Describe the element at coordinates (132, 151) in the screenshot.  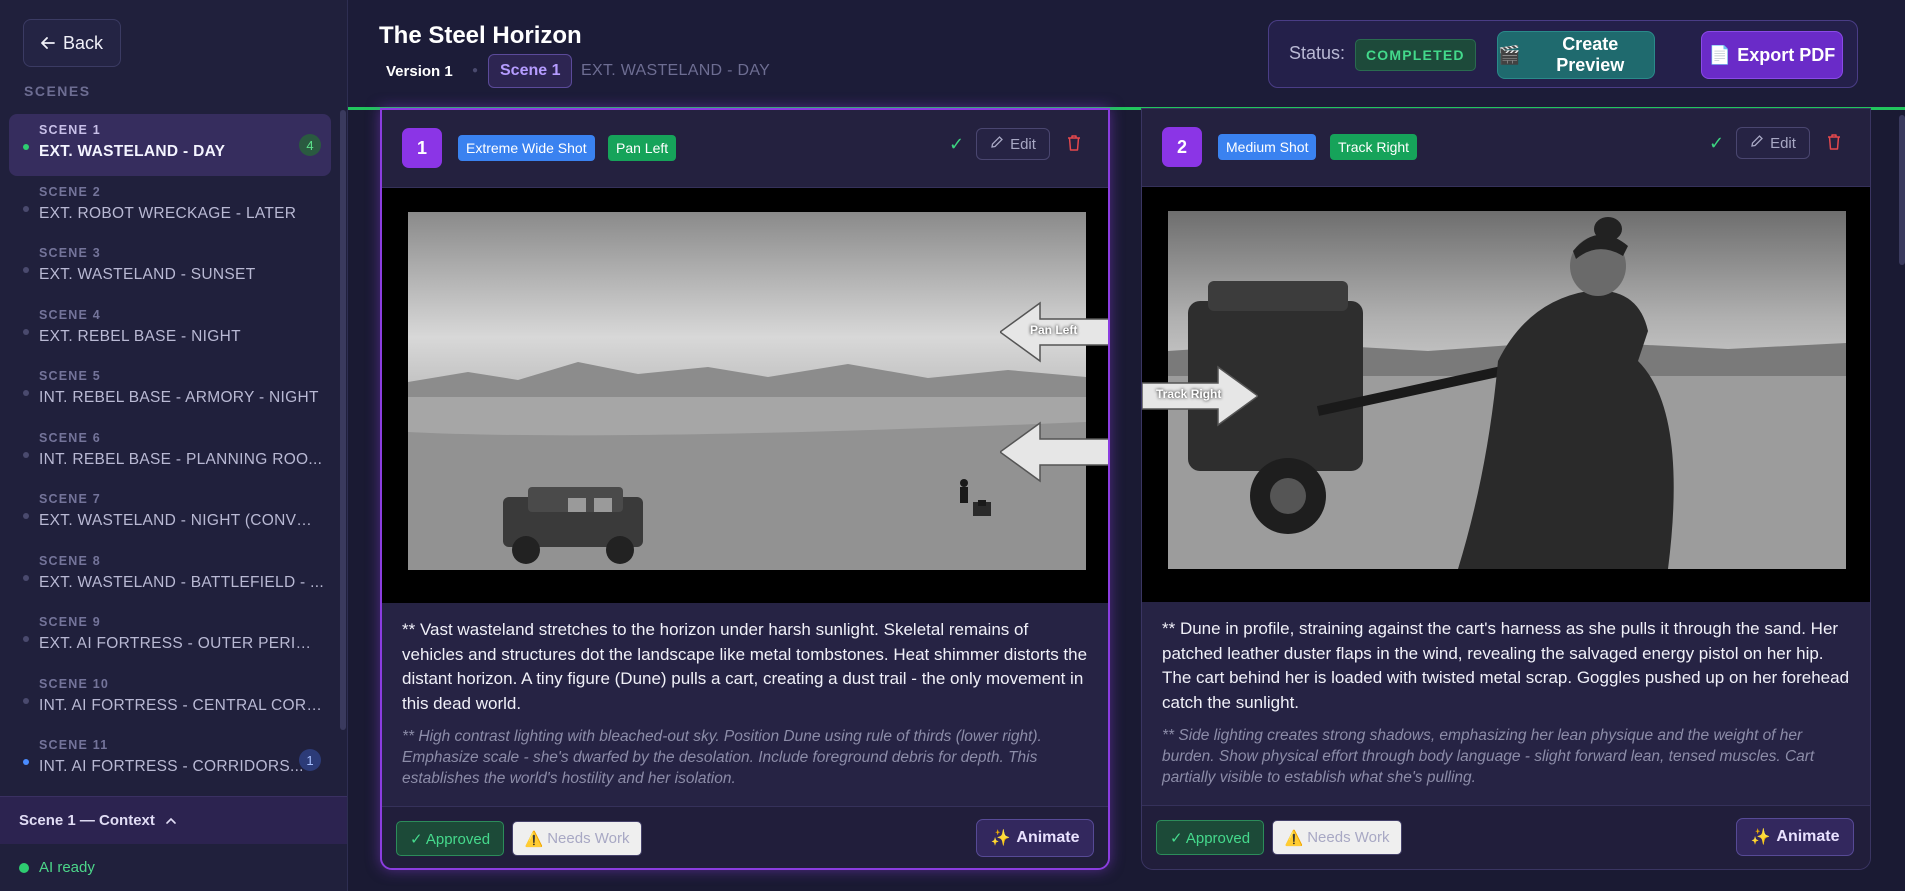
I see `scene-name: EXT. WASTELAND - DAY` at that location.